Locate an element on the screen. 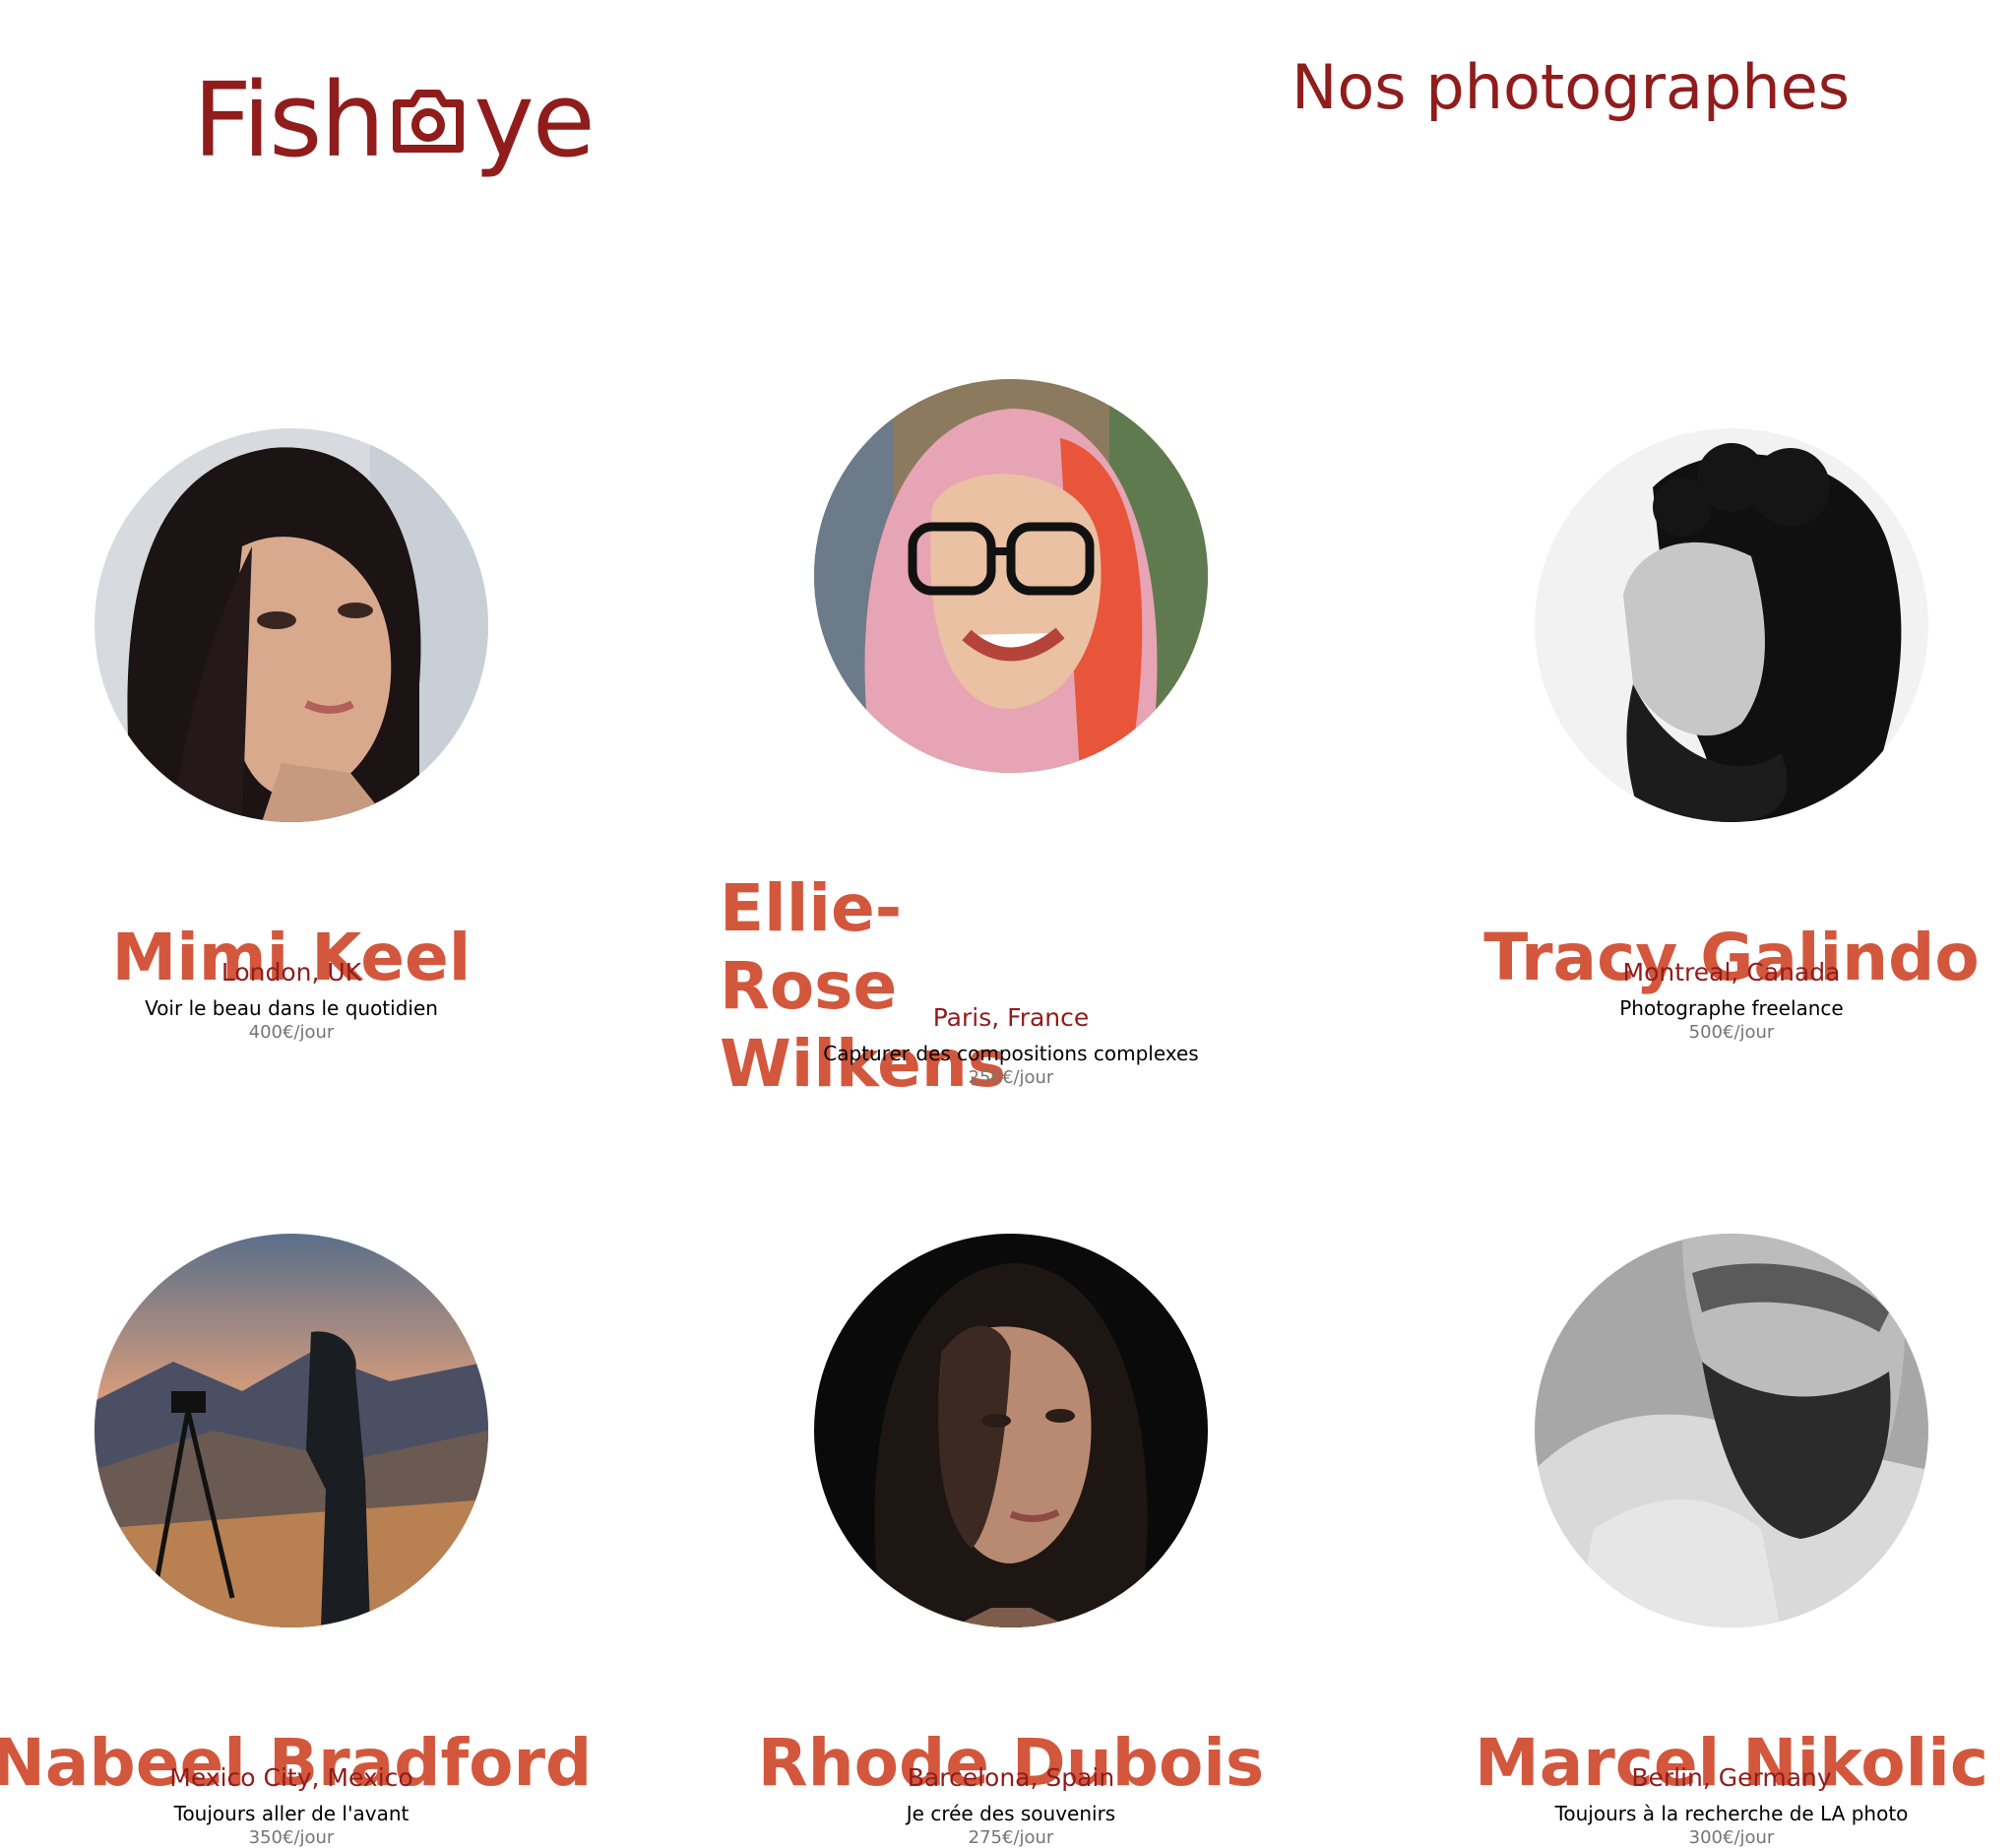  logo-text-right: ye is located at coordinates (534, 120).